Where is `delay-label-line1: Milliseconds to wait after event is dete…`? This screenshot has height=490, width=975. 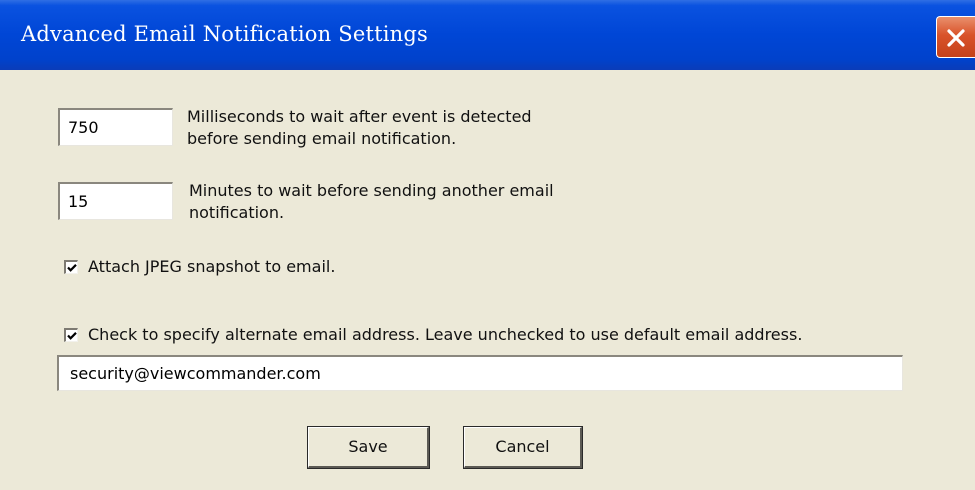 delay-label-line1: Milliseconds to wait after event is dete… is located at coordinates (359, 116).